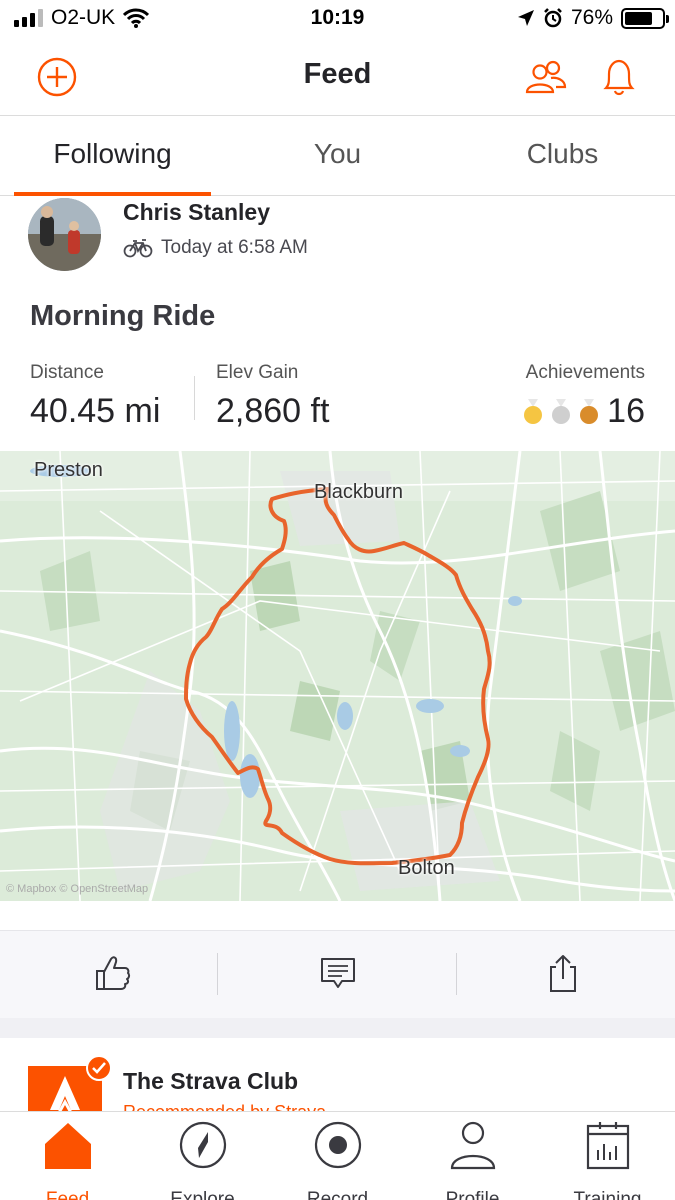 The image size is (675, 1200). What do you see at coordinates (426, 868) in the screenshot?
I see `map-label-bolton: Bolton` at bounding box center [426, 868].